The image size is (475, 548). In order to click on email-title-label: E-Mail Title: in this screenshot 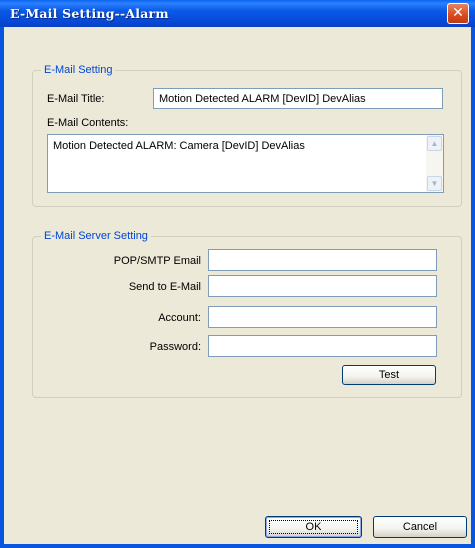, I will do `click(76, 99)`.